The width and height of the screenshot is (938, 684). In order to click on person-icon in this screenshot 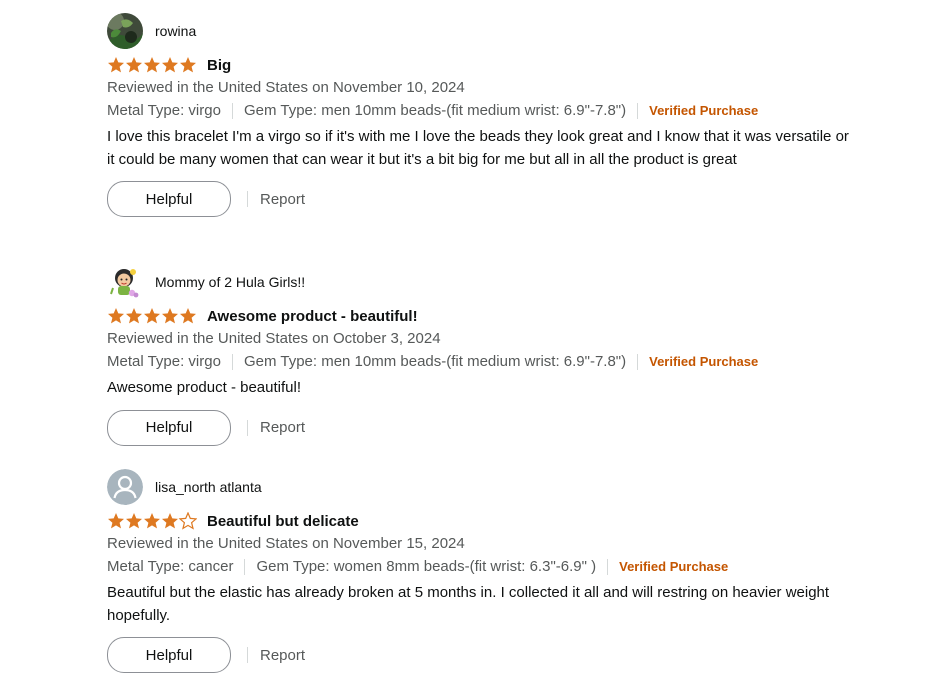, I will do `click(125, 487)`.